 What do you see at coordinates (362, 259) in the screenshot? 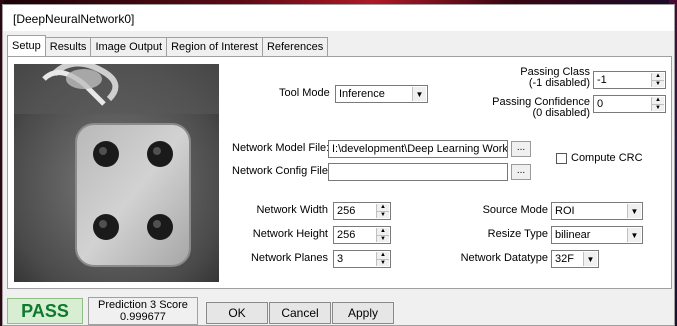
I see `network-planes-input: 3 ▲ ▼` at bounding box center [362, 259].